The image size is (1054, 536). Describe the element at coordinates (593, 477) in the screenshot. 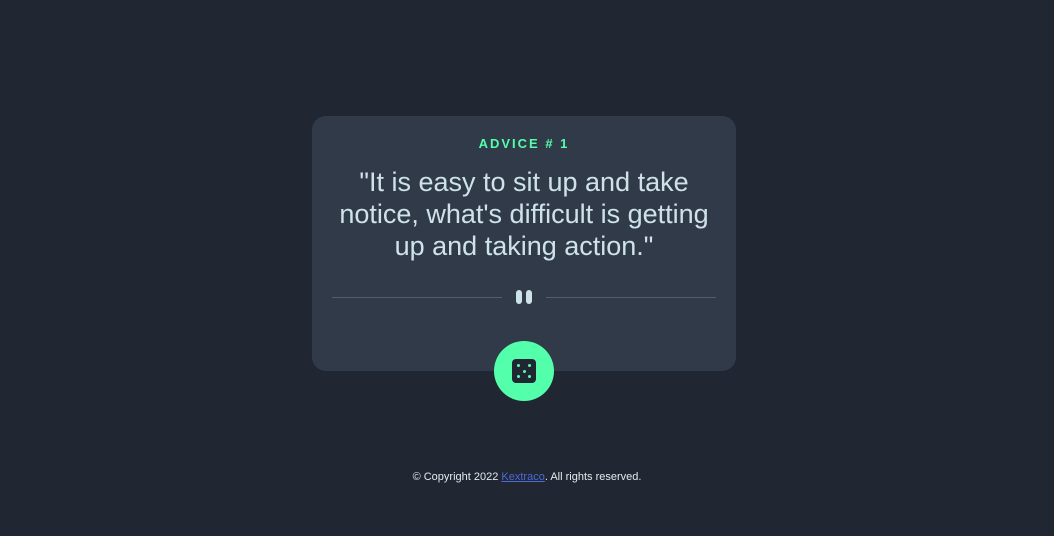

I see `footer-rights: . All rights reserved.` at that location.